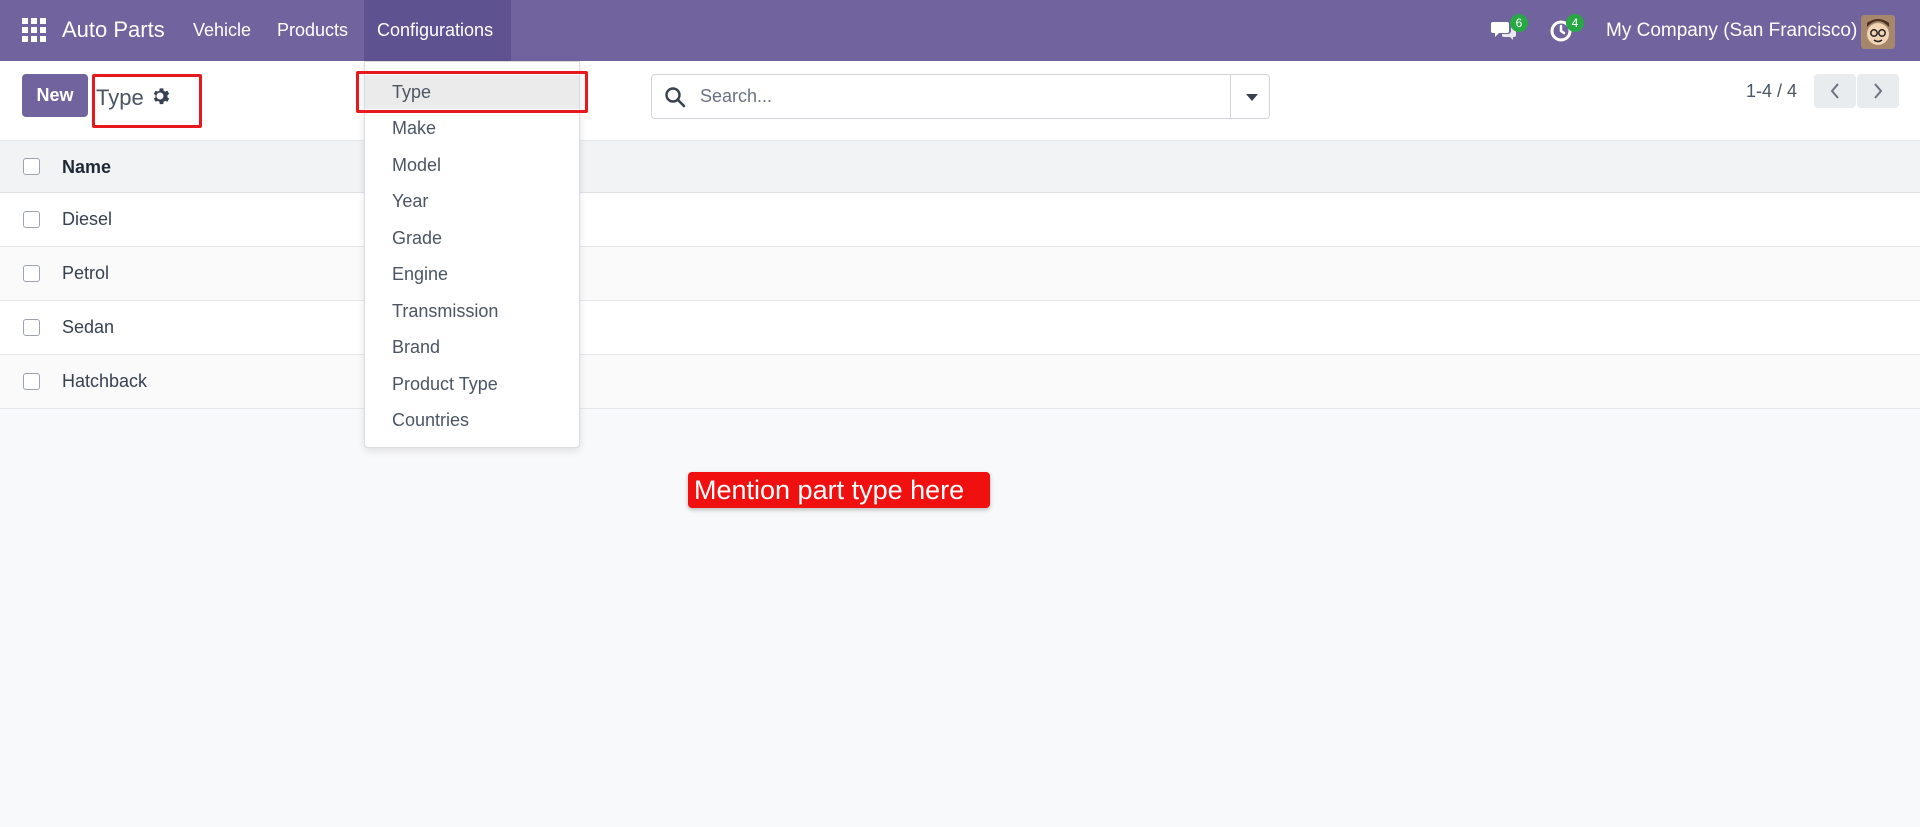 This screenshot has height=827, width=1920. Describe the element at coordinates (87, 219) in the screenshot. I see `cell-name: Diesel` at that location.